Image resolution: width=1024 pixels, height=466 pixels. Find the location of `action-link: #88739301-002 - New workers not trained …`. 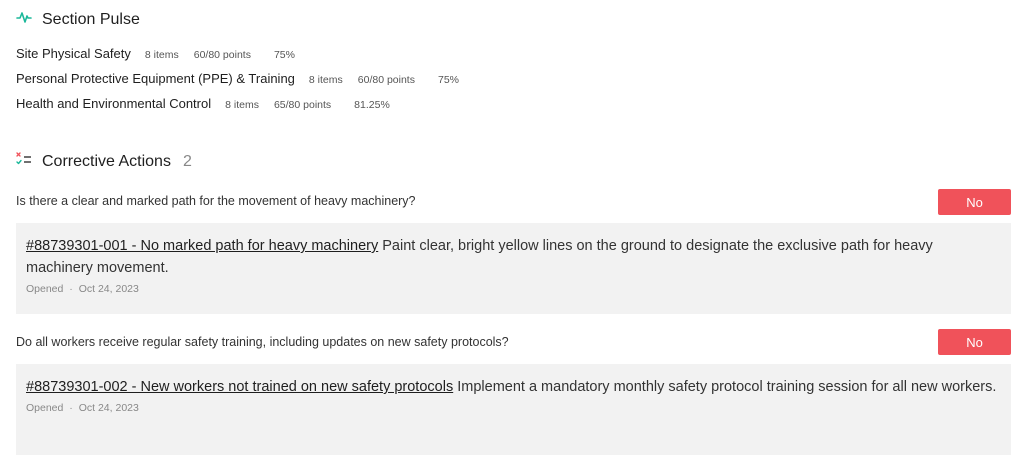

action-link: #88739301-002 - New workers not trained … is located at coordinates (239, 387).